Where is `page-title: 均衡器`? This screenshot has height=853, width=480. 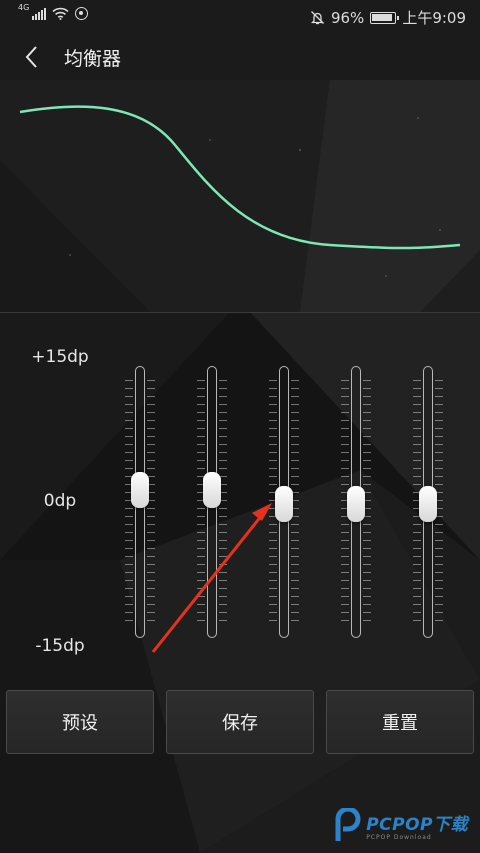 page-title: 均衡器 is located at coordinates (93, 59).